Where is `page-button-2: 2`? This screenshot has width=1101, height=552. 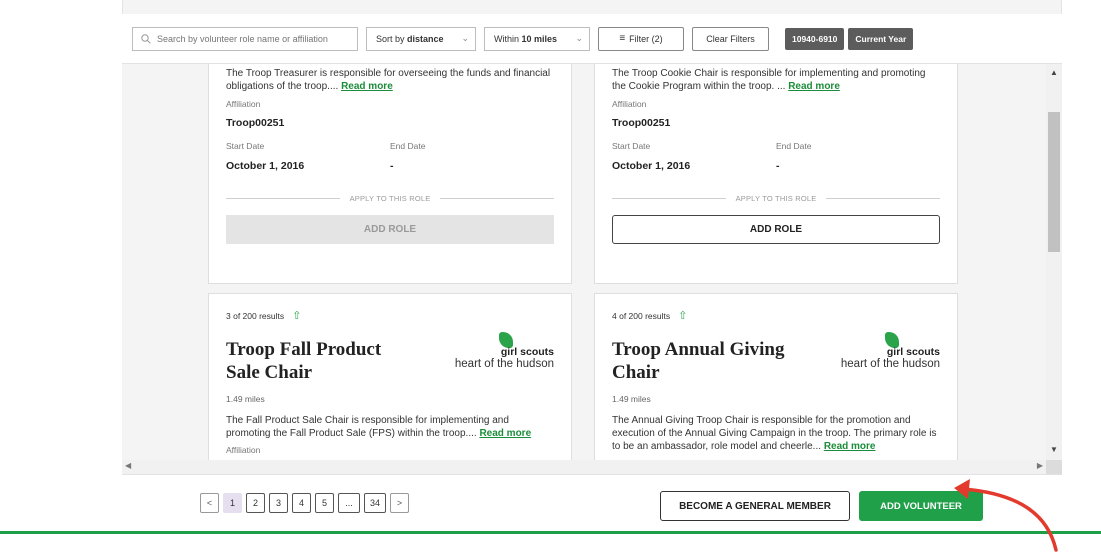
page-button-2: 2 is located at coordinates (255, 503).